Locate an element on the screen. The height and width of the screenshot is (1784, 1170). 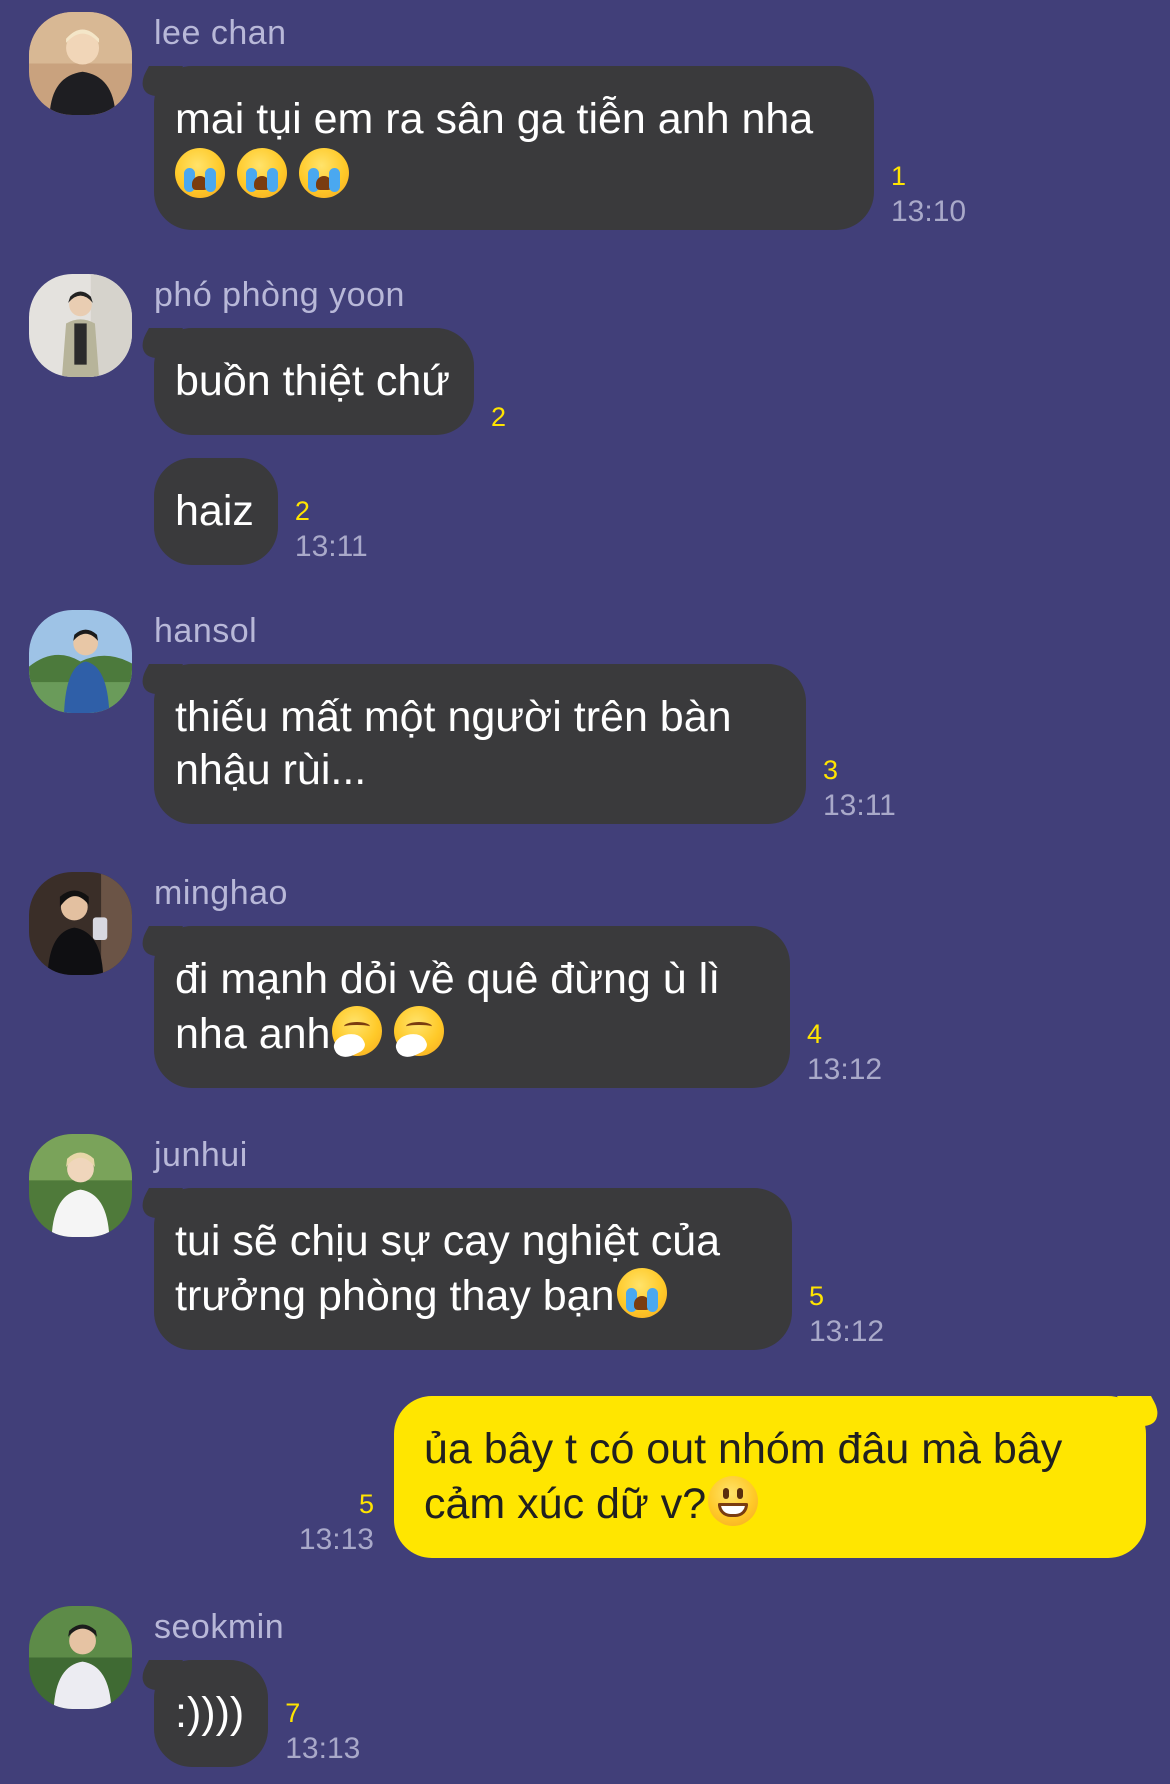
sender-name: hansol is located at coordinates (206, 631).